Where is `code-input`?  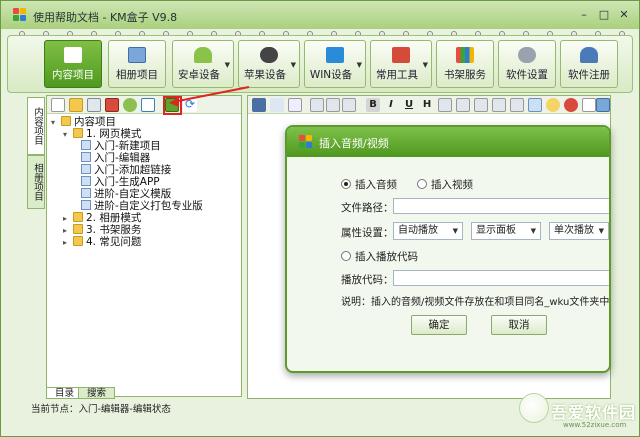 code-input is located at coordinates (501, 278).